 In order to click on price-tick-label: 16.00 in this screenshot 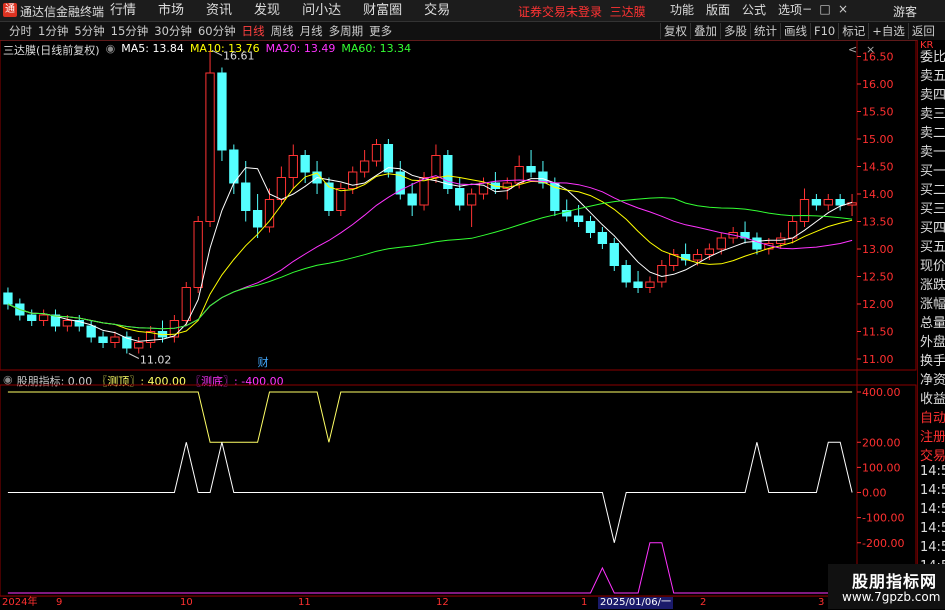, I will do `click(878, 84)`.